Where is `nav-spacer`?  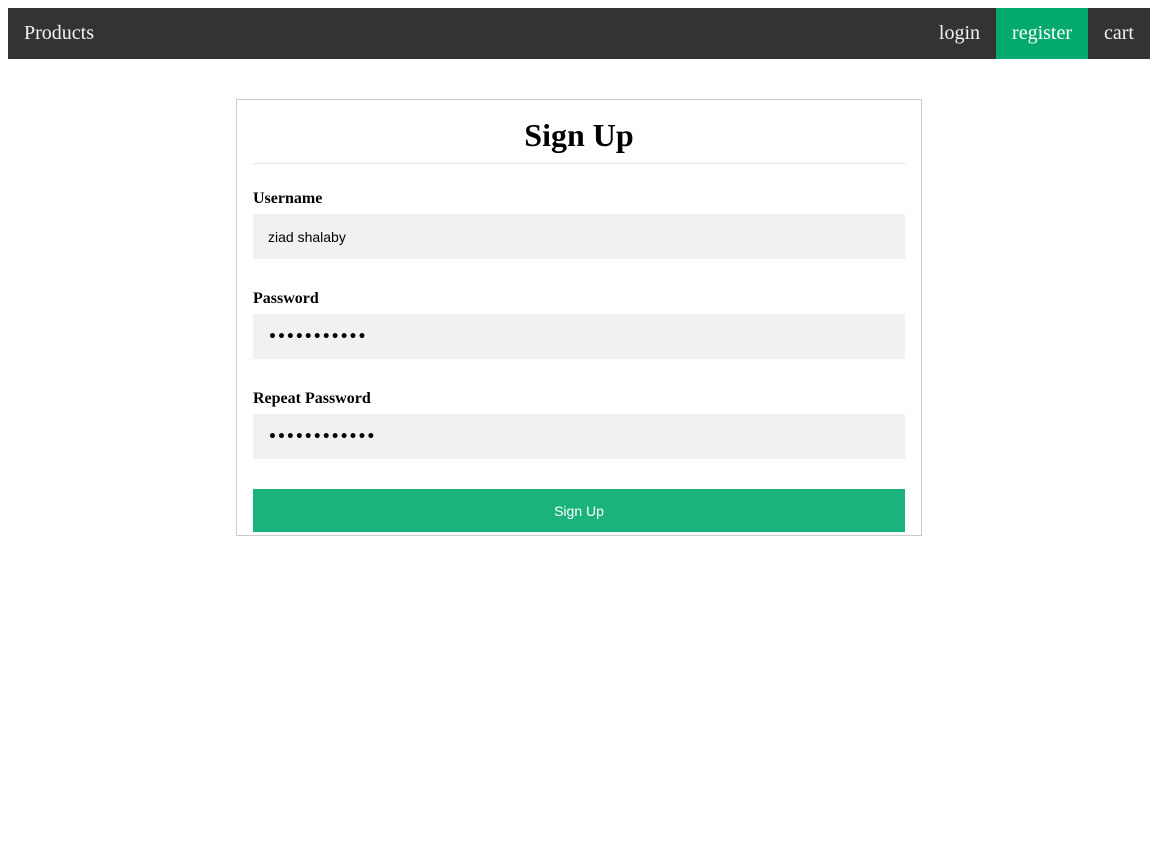 nav-spacer is located at coordinates (516, 33).